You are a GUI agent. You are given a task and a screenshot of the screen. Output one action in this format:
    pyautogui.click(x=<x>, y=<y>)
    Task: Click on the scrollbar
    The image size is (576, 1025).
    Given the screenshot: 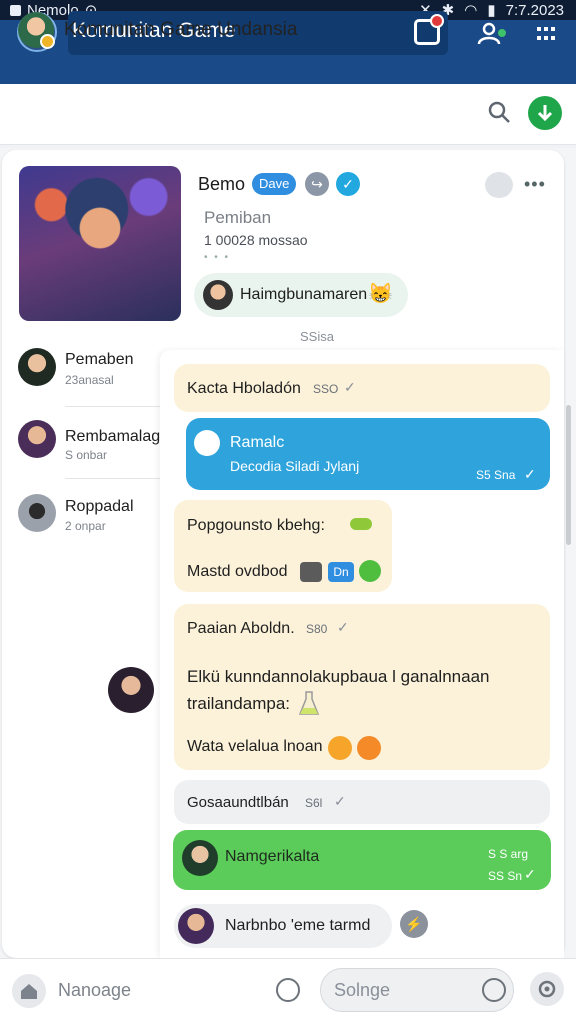 What is the action you would take?
    pyautogui.click(x=568, y=475)
    